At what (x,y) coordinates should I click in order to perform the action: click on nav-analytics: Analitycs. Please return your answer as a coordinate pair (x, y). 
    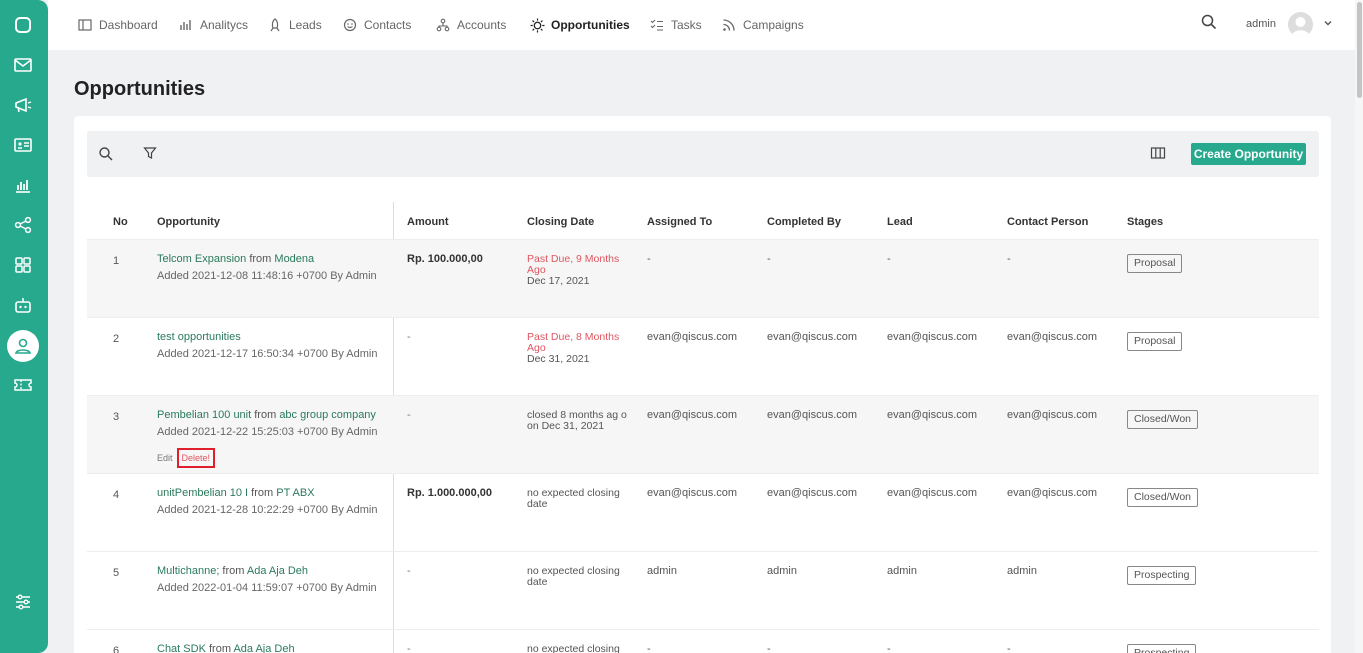
    Looking at the image, I should click on (213, 25).